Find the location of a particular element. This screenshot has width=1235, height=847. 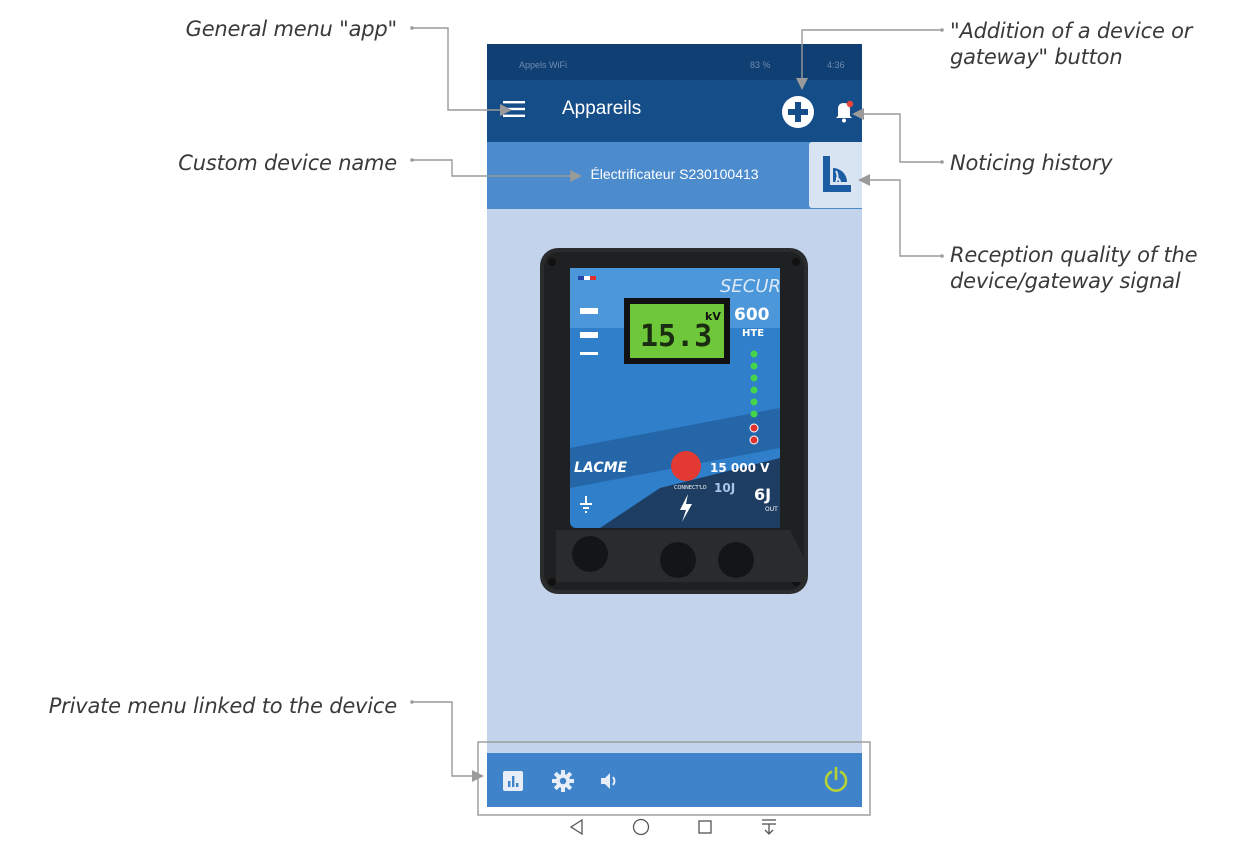

page-title: Appareils is located at coordinates (602, 108).